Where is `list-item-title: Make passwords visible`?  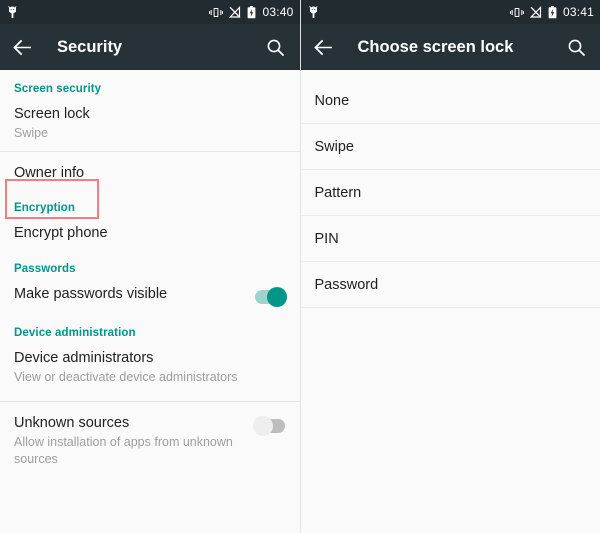
list-item-title: Make passwords visible is located at coordinates (91, 294).